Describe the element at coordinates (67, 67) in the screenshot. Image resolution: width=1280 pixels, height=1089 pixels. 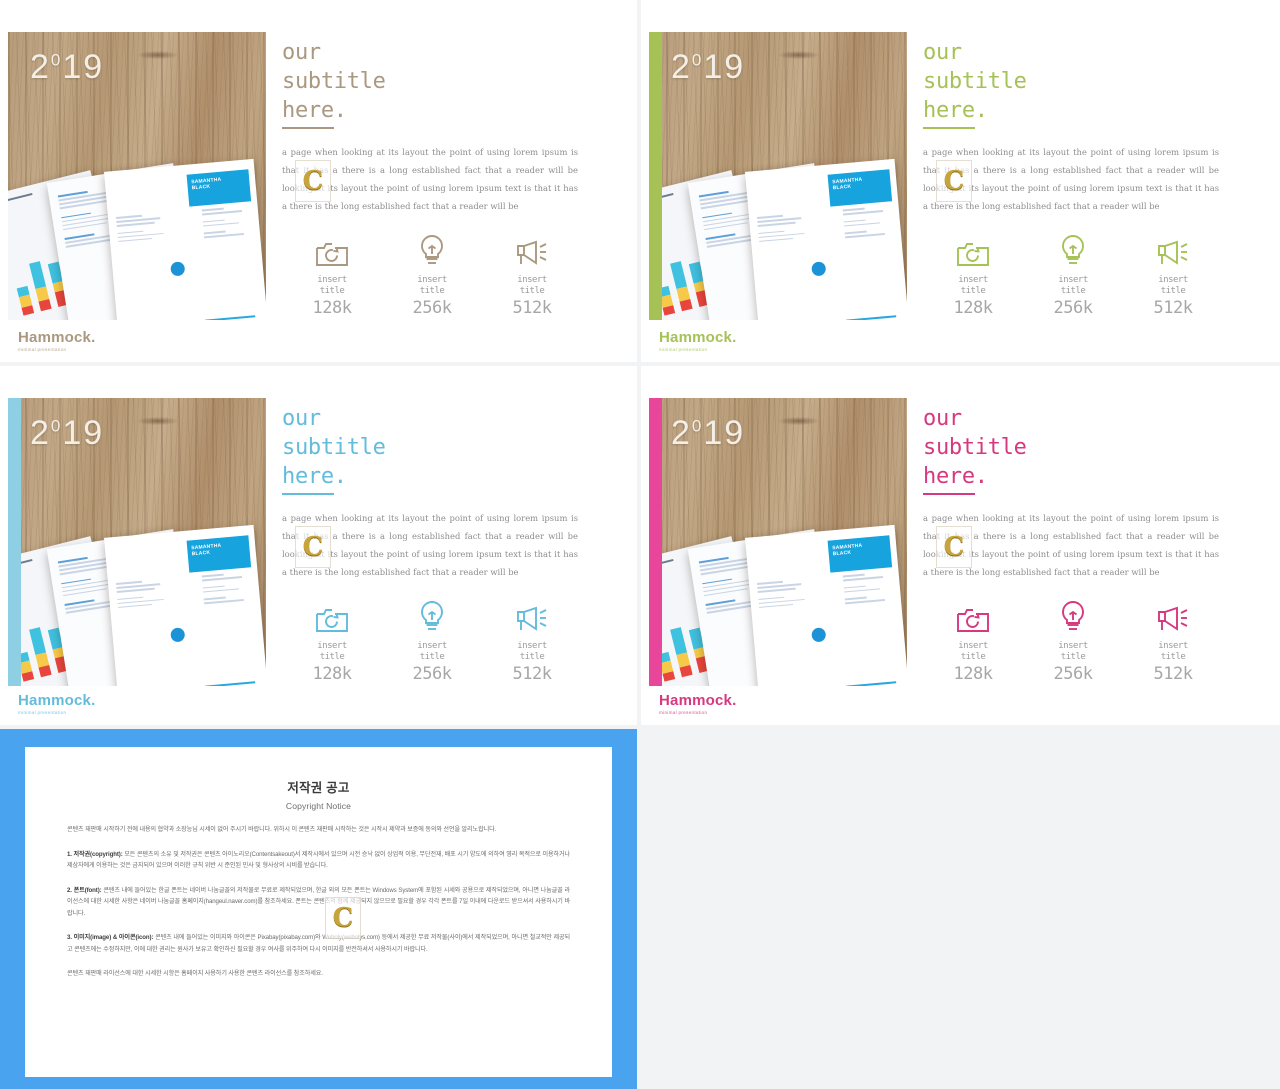
I see `year-label: 2019` at that location.